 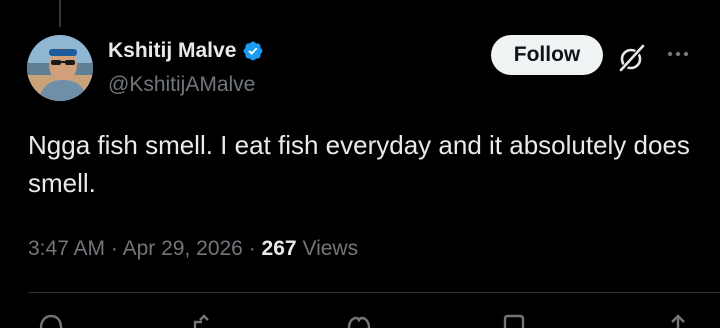 What do you see at coordinates (181, 85) in the screenshot?
I see `author-handle: @KshitijAMalve` at bounding box center [181, 85].